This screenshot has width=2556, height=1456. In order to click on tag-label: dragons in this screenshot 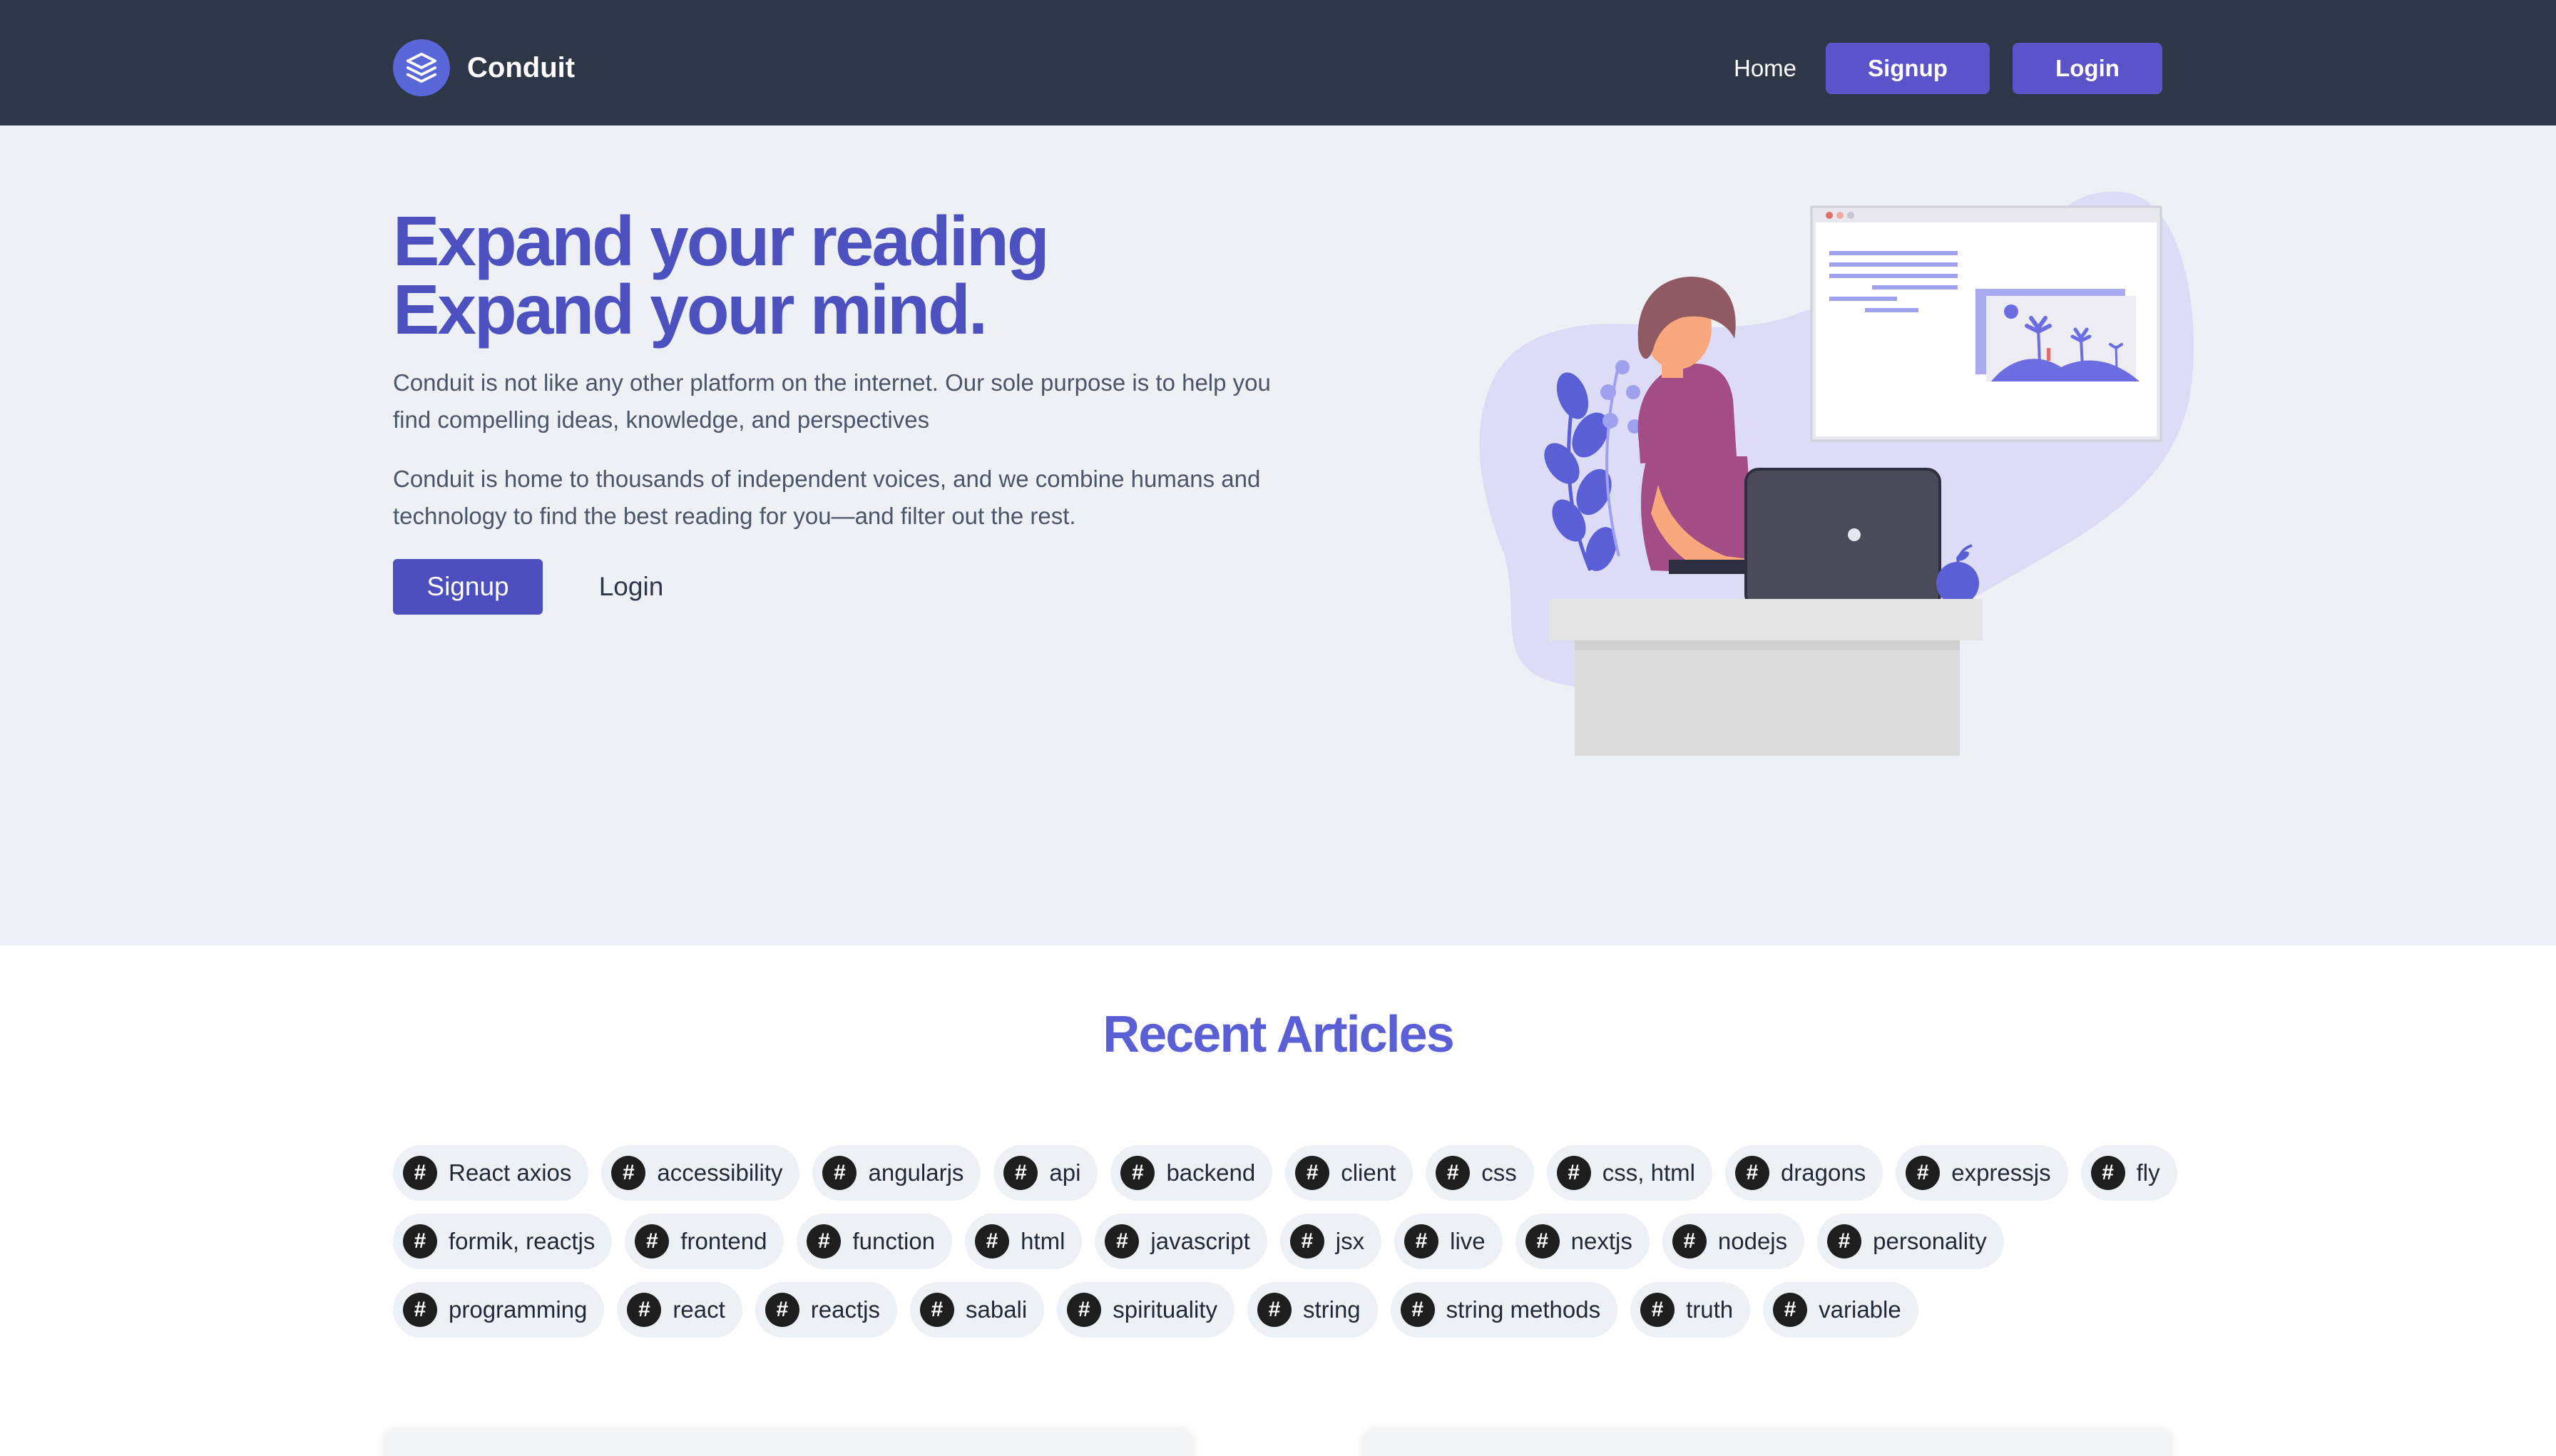, I will do `click(1823, 1172)`.